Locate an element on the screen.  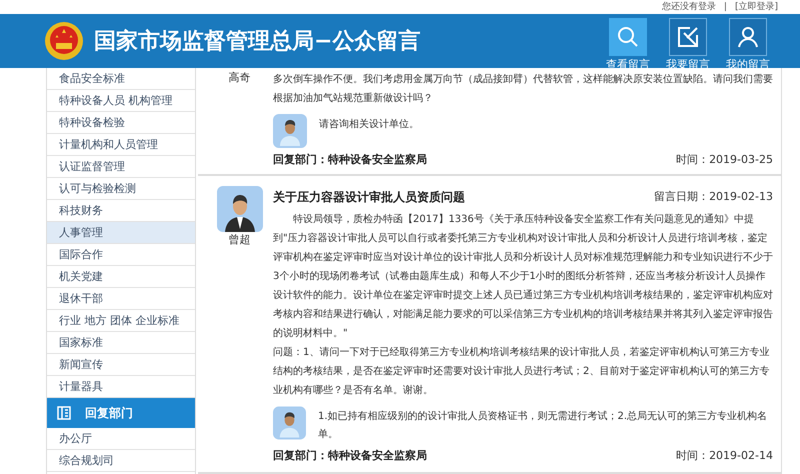
post-text: 多次倒车操作不便。我们考虑用金属万向节（成品接卸臂）代替软管，这样能解决原安装位置缺陷。请问我们需要根据加油加气站规范重新做设计吗？ is located at coordinates (523, 89).